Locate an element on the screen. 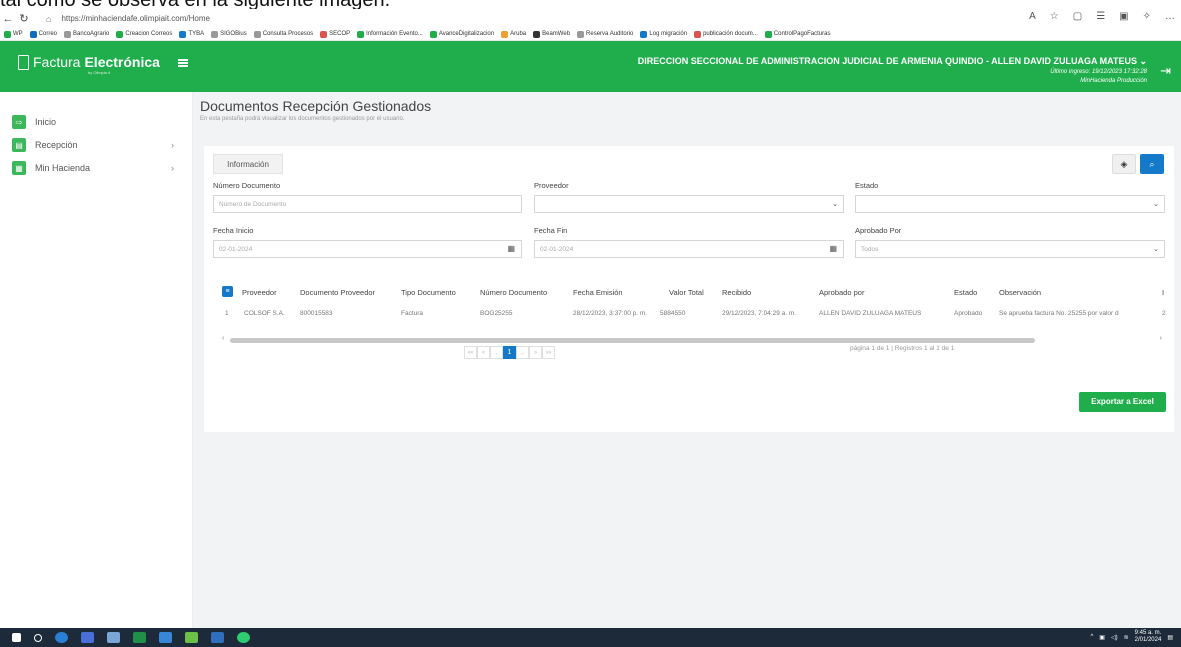  favorite-item: Correo is located at coordinates (43, 34).